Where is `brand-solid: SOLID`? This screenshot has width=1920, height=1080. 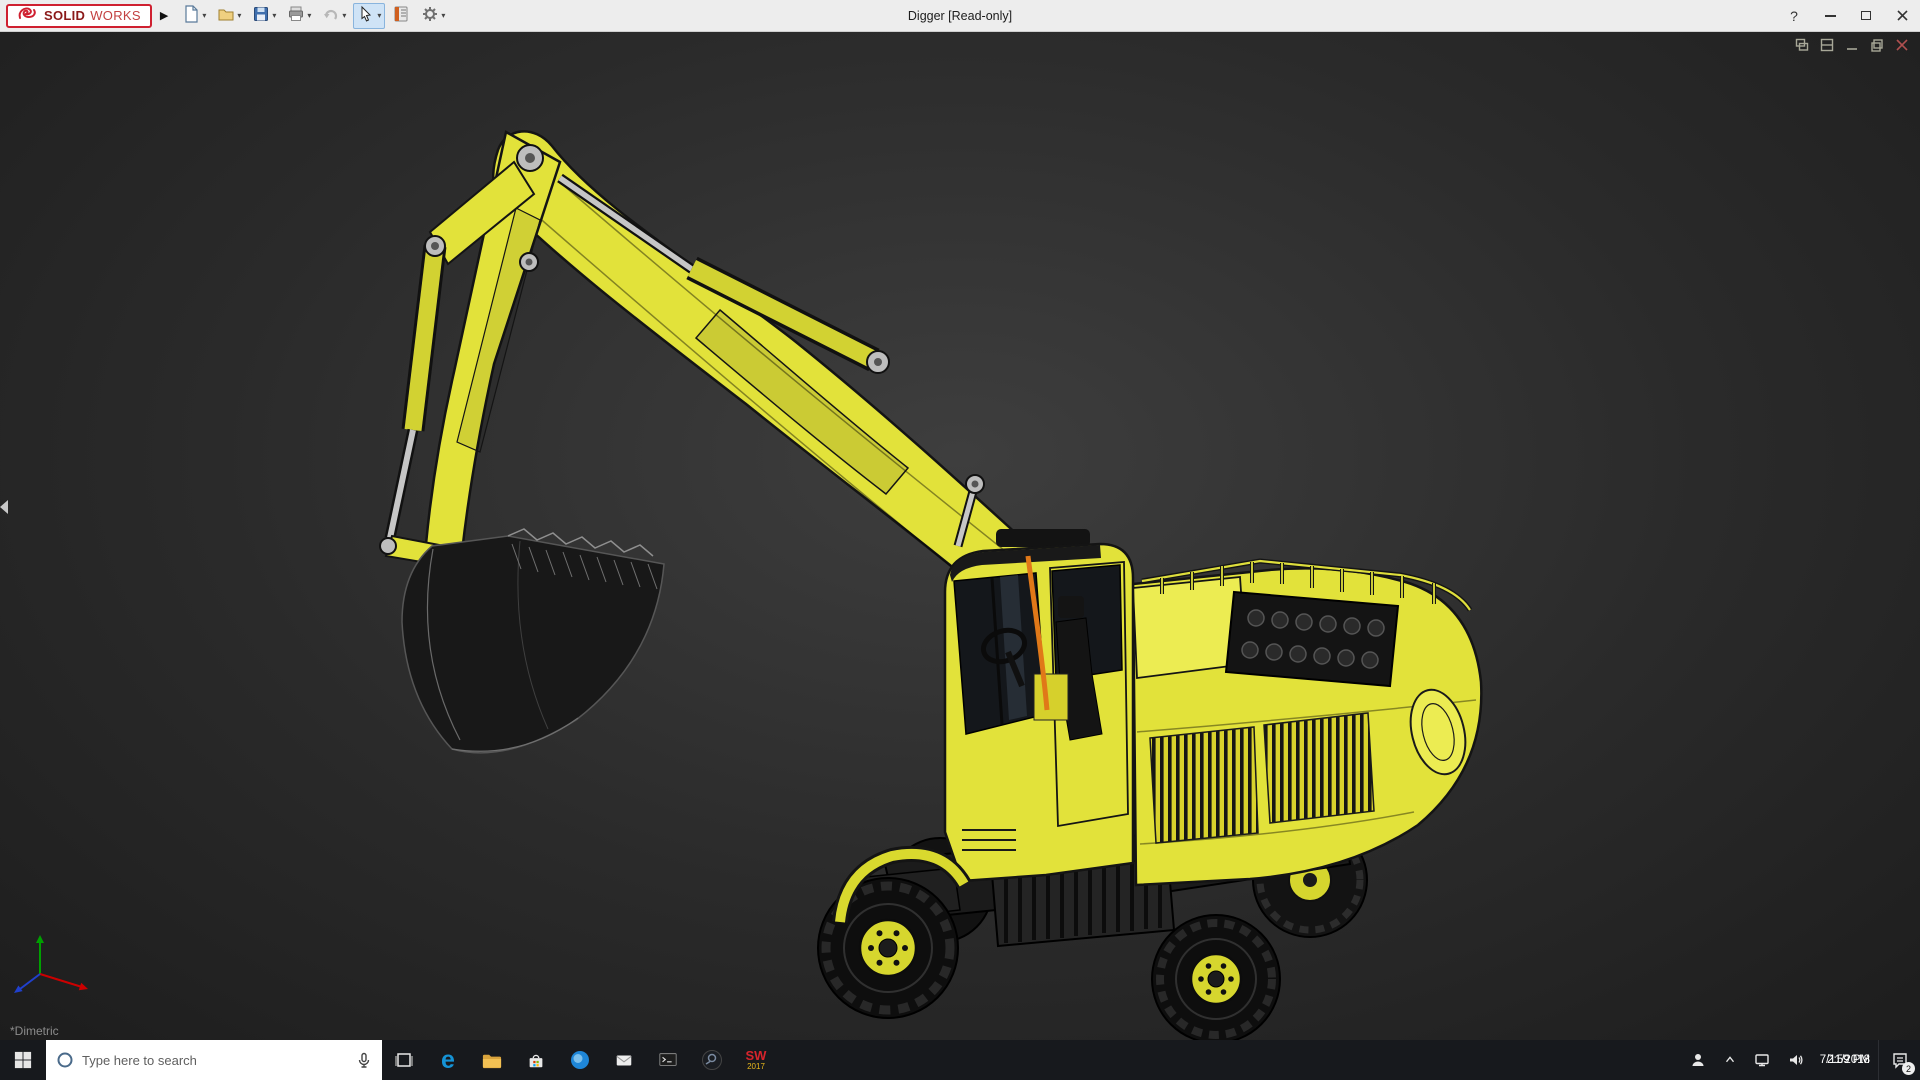
brand-solid: SOLID is located at coordinates (65, 15).